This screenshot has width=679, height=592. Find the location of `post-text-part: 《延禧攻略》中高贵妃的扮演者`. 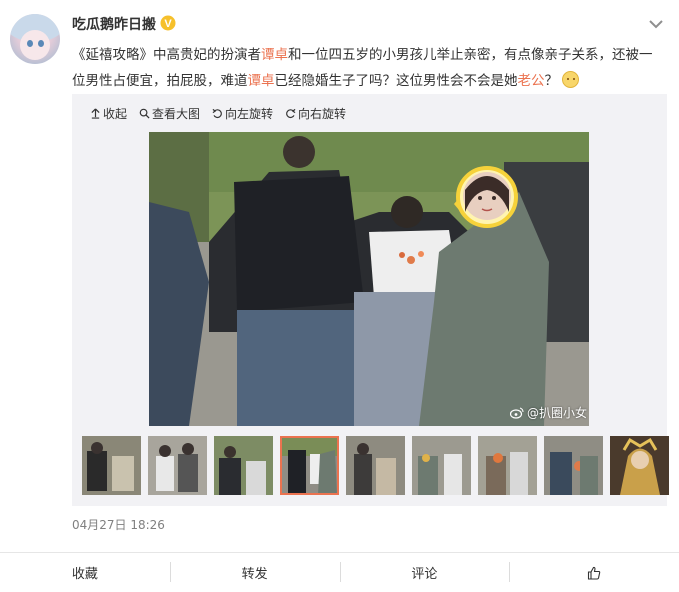

post-text-part: 《延禧攻略》中高贵妃的扮演者 is located at coordinates (166, 55).